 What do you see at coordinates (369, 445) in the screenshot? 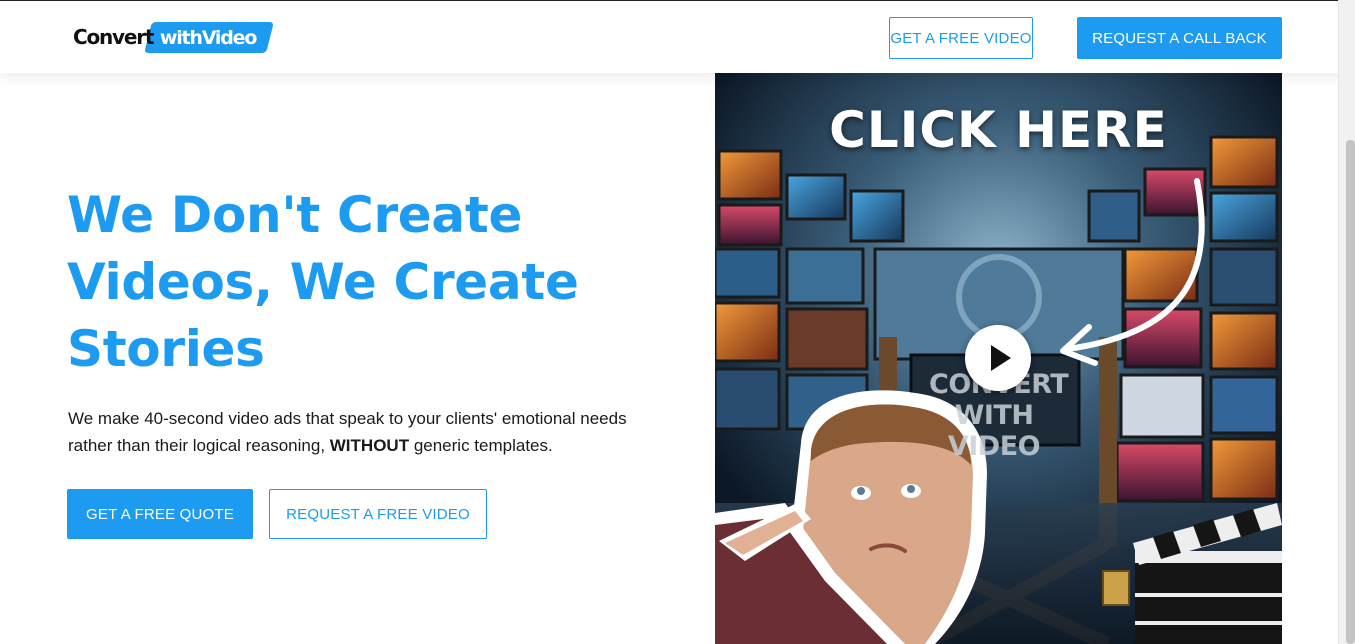
I see `hero-subtext-bold: WITHOUT` at bounding box center [369, 445].